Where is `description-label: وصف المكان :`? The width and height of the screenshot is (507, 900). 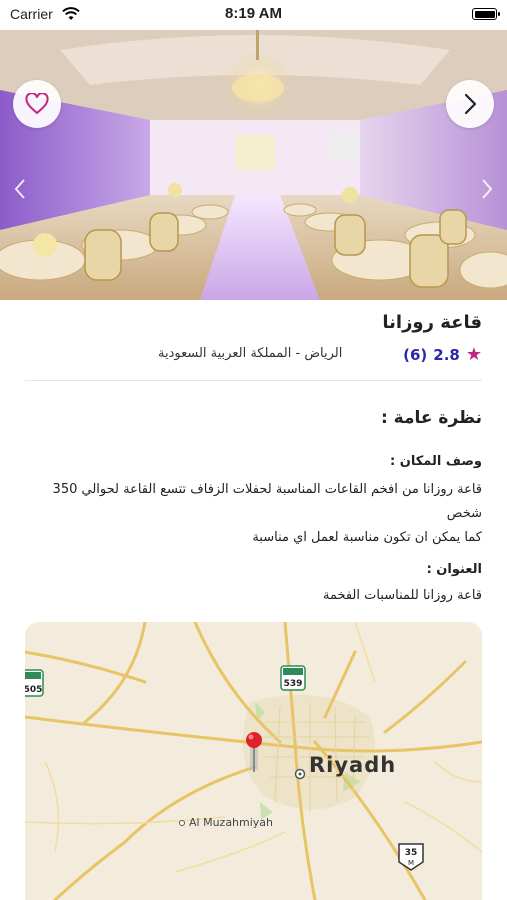
description-label: وصف المكان : is located at coordinates (436, 461).